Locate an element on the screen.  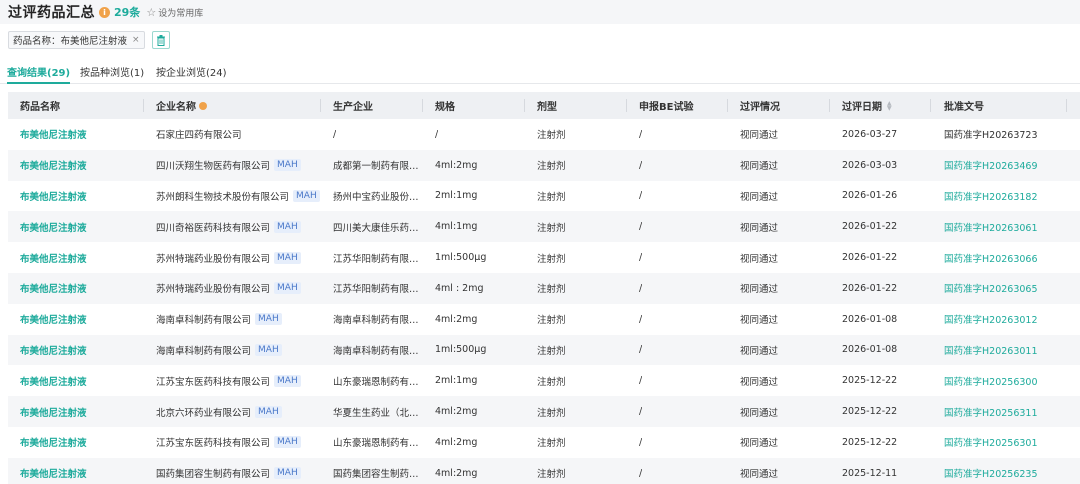
set-favorite-label: 设为常用库 is located at coordinates (181, 13).